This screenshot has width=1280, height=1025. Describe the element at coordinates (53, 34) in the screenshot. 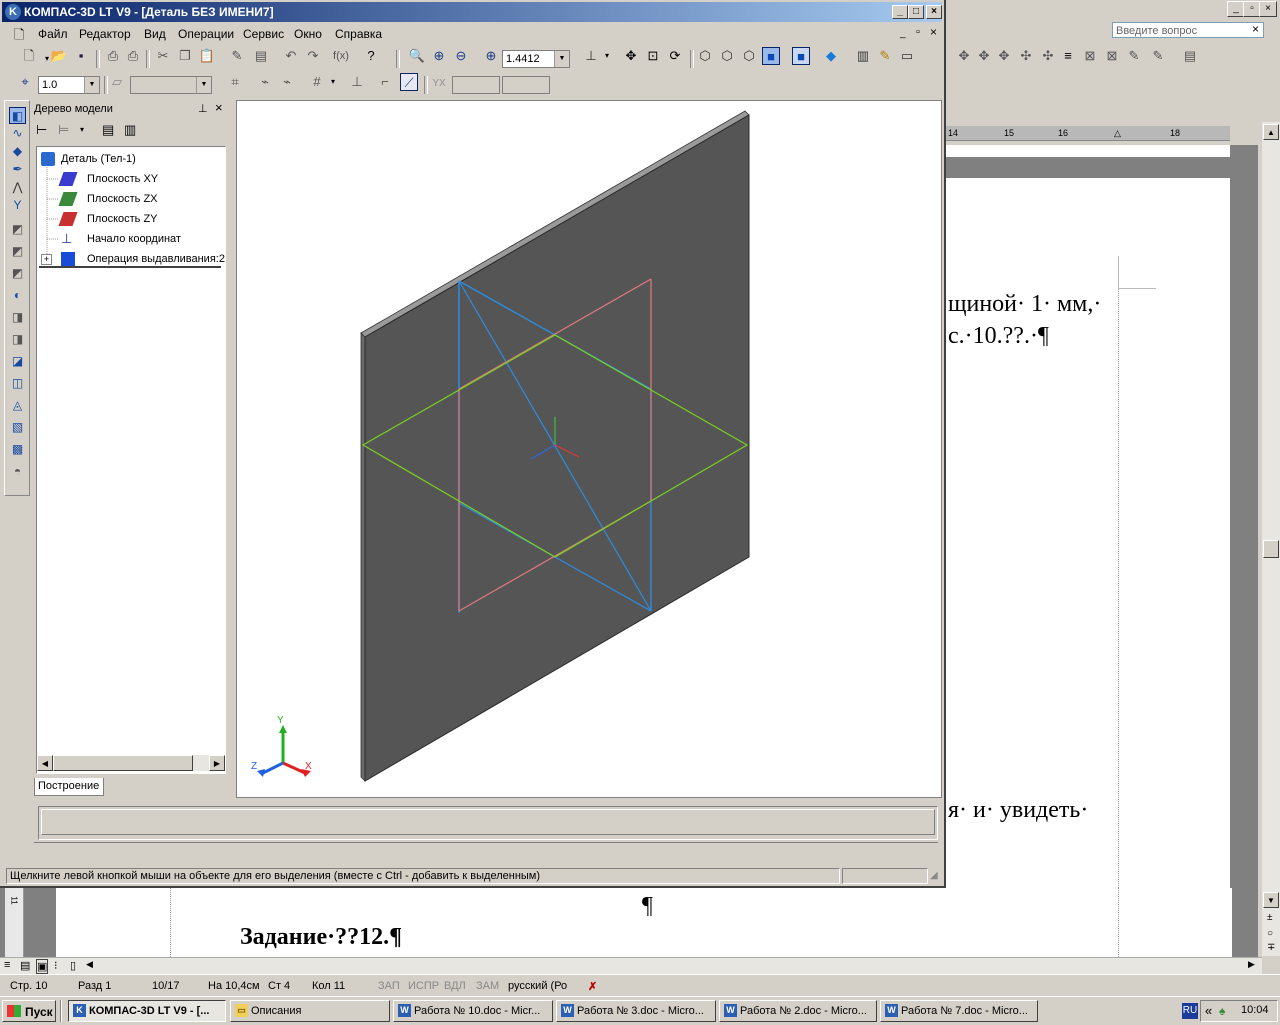

I see `menu-file: Файл` at that location.